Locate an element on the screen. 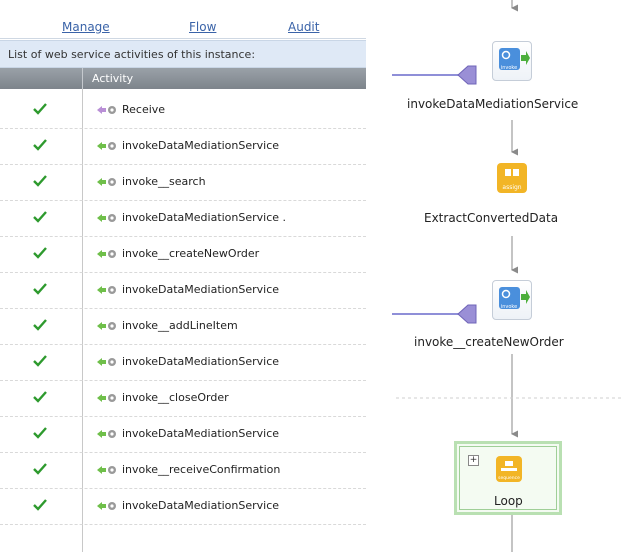 This screenshot has height=552, width=621. activity-name: invoke__addLineItem is located at coordinates (180, 325).